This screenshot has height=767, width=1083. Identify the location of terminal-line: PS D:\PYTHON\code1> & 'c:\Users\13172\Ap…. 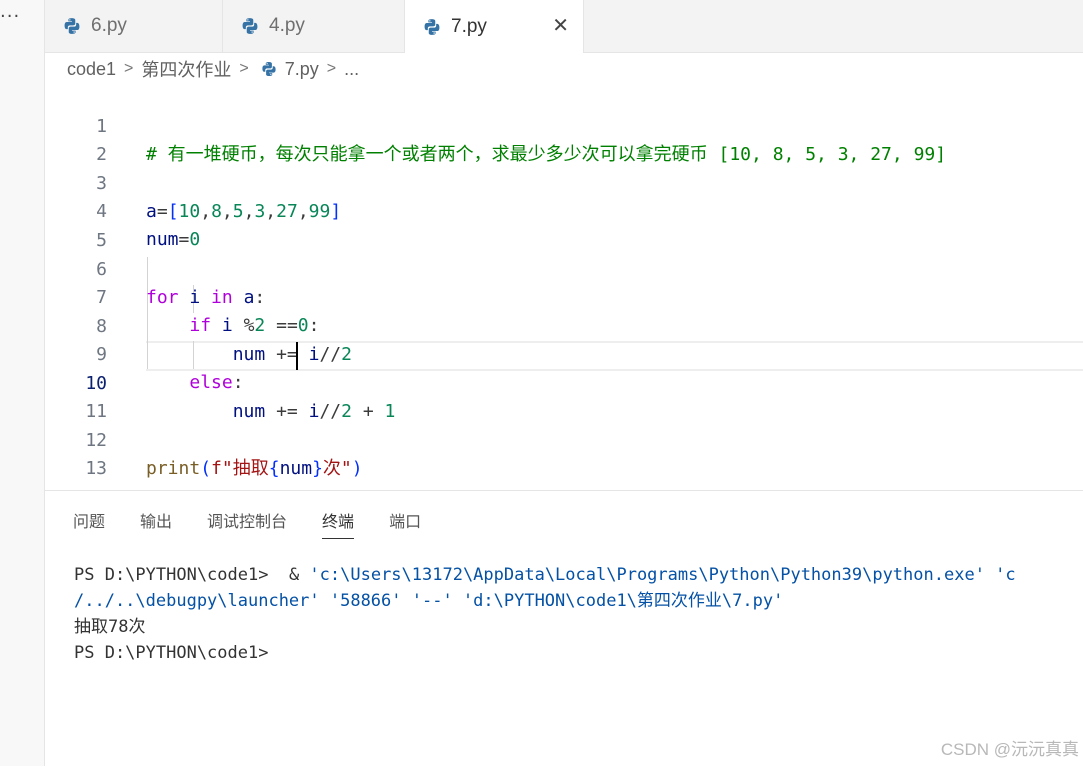
(578, 575).